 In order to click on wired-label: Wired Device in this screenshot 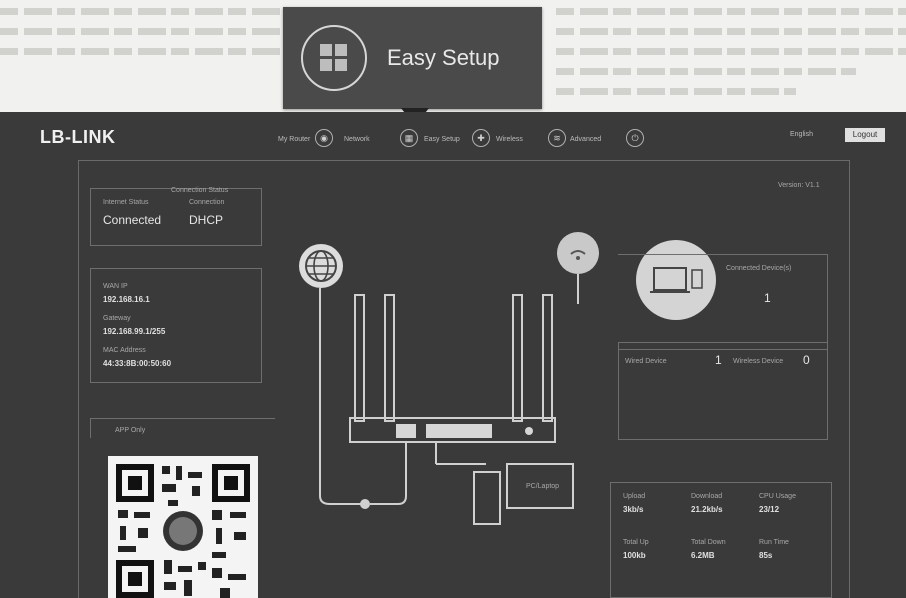, I will do `click(646, 361)`.